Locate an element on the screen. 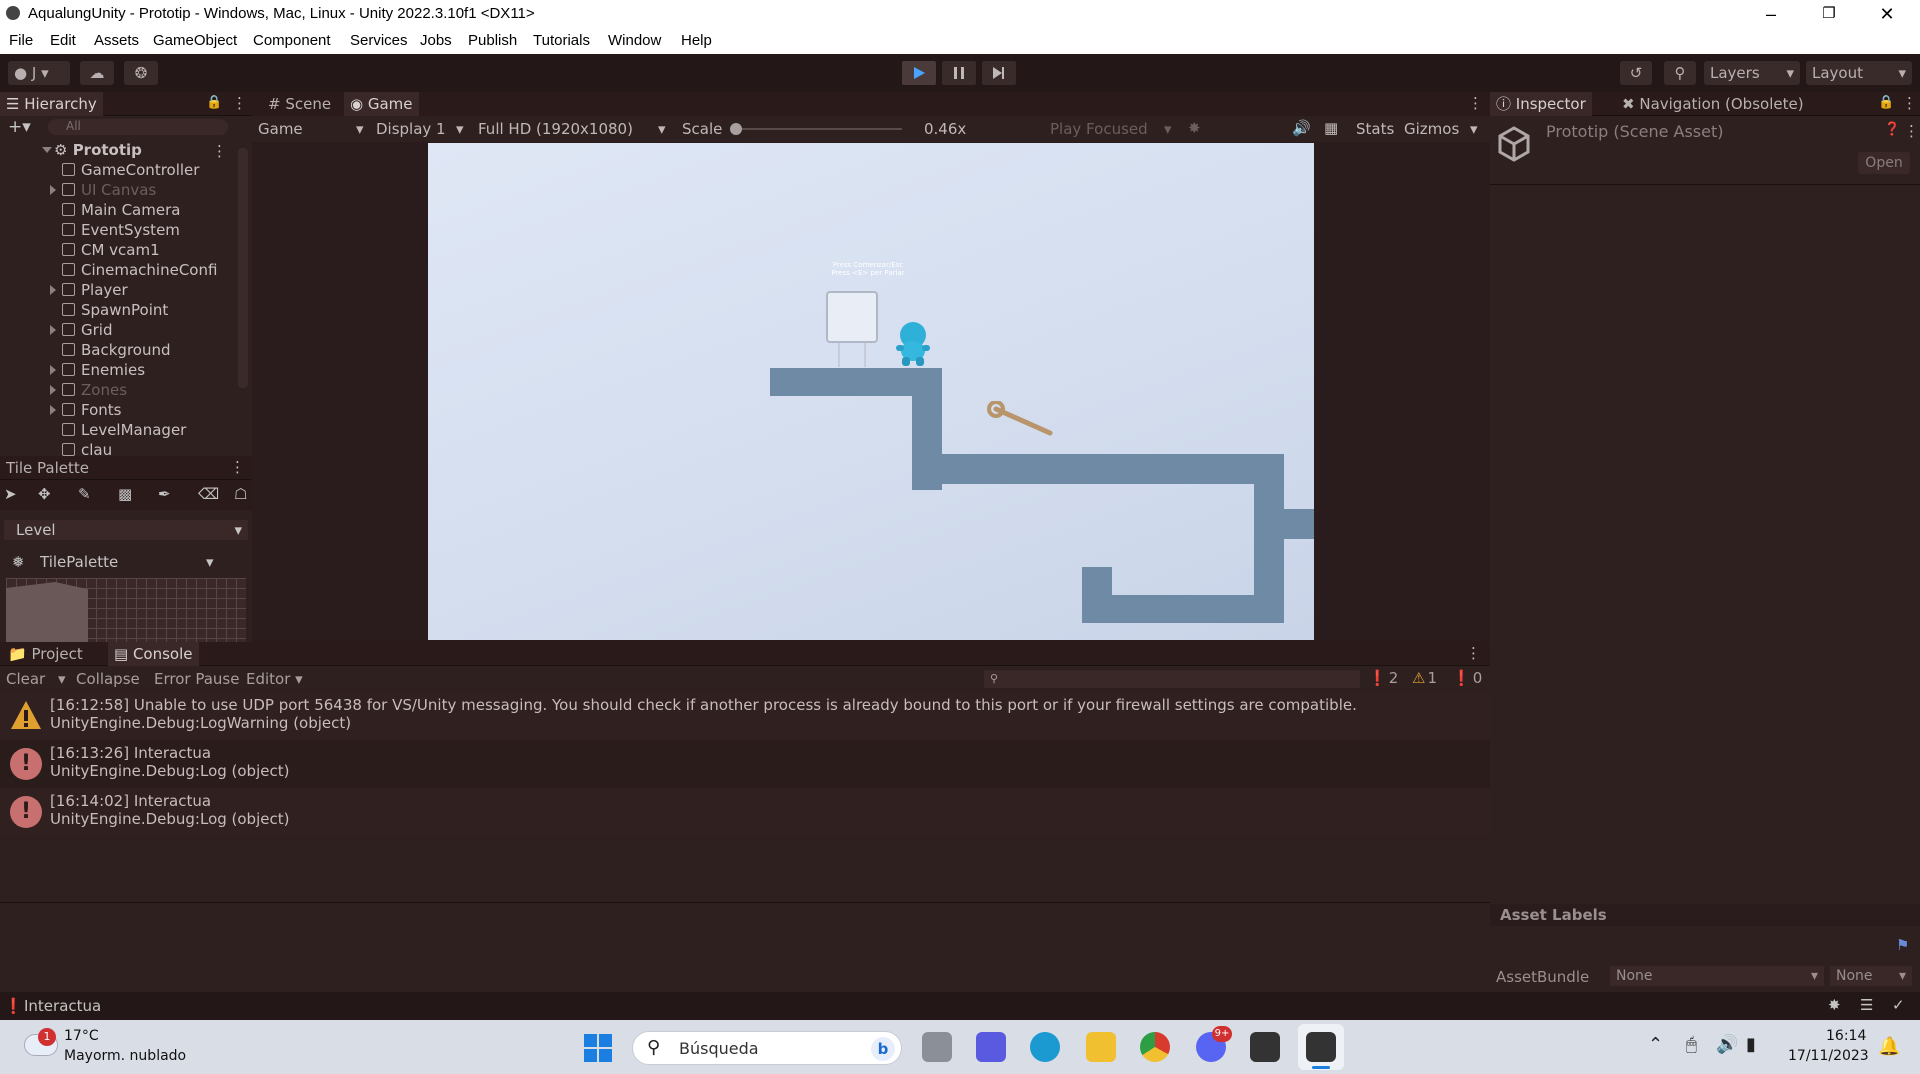  check-icon: ✓ is located at coordinates (1898, 1005).